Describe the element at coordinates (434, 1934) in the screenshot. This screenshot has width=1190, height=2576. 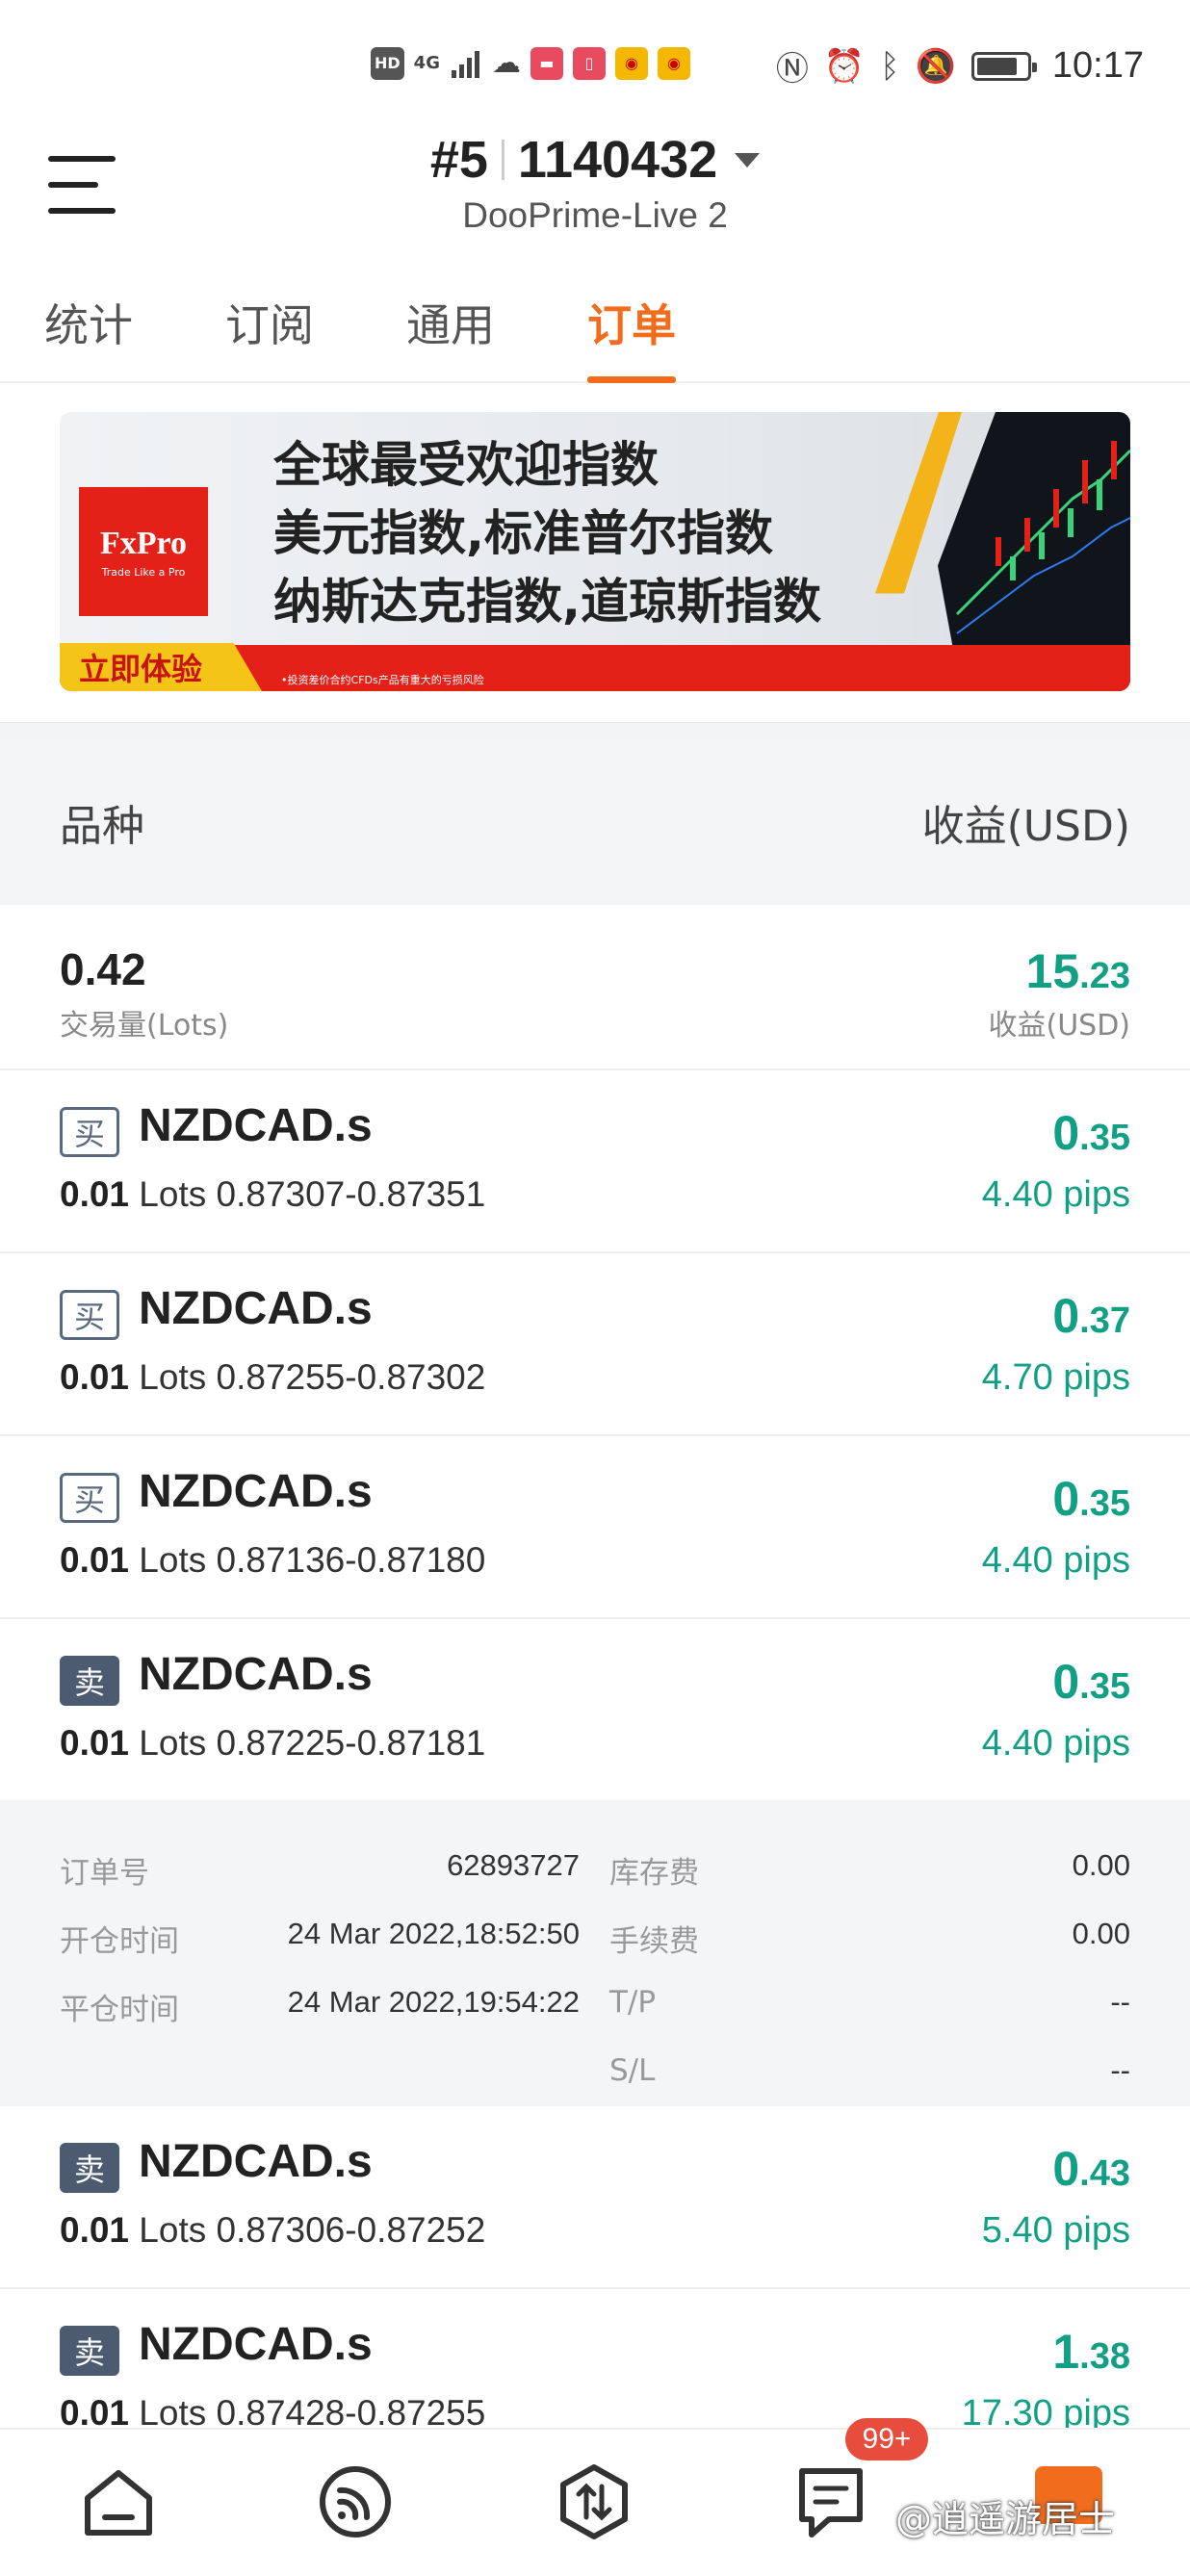
I see `open-time-value: 24 Mar 2022,18:52:50` at that location.